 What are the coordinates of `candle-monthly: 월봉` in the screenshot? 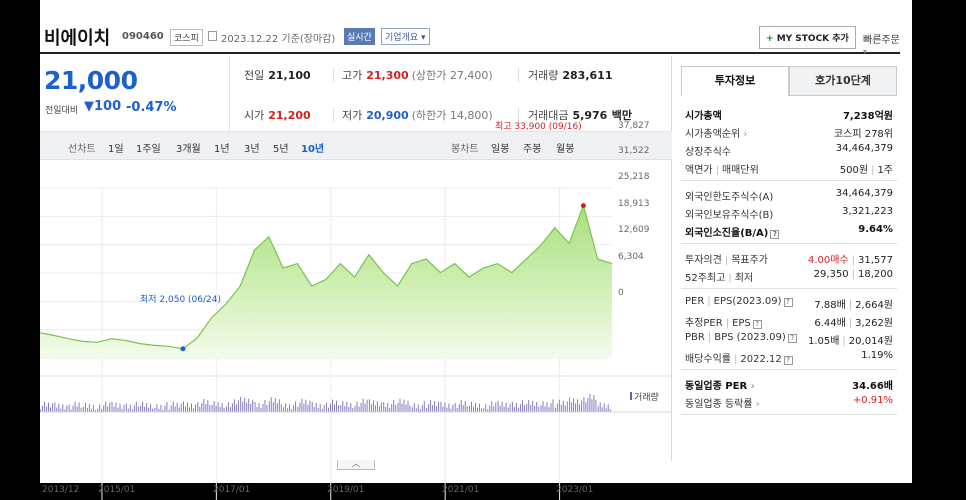 It's located at (565, 147).